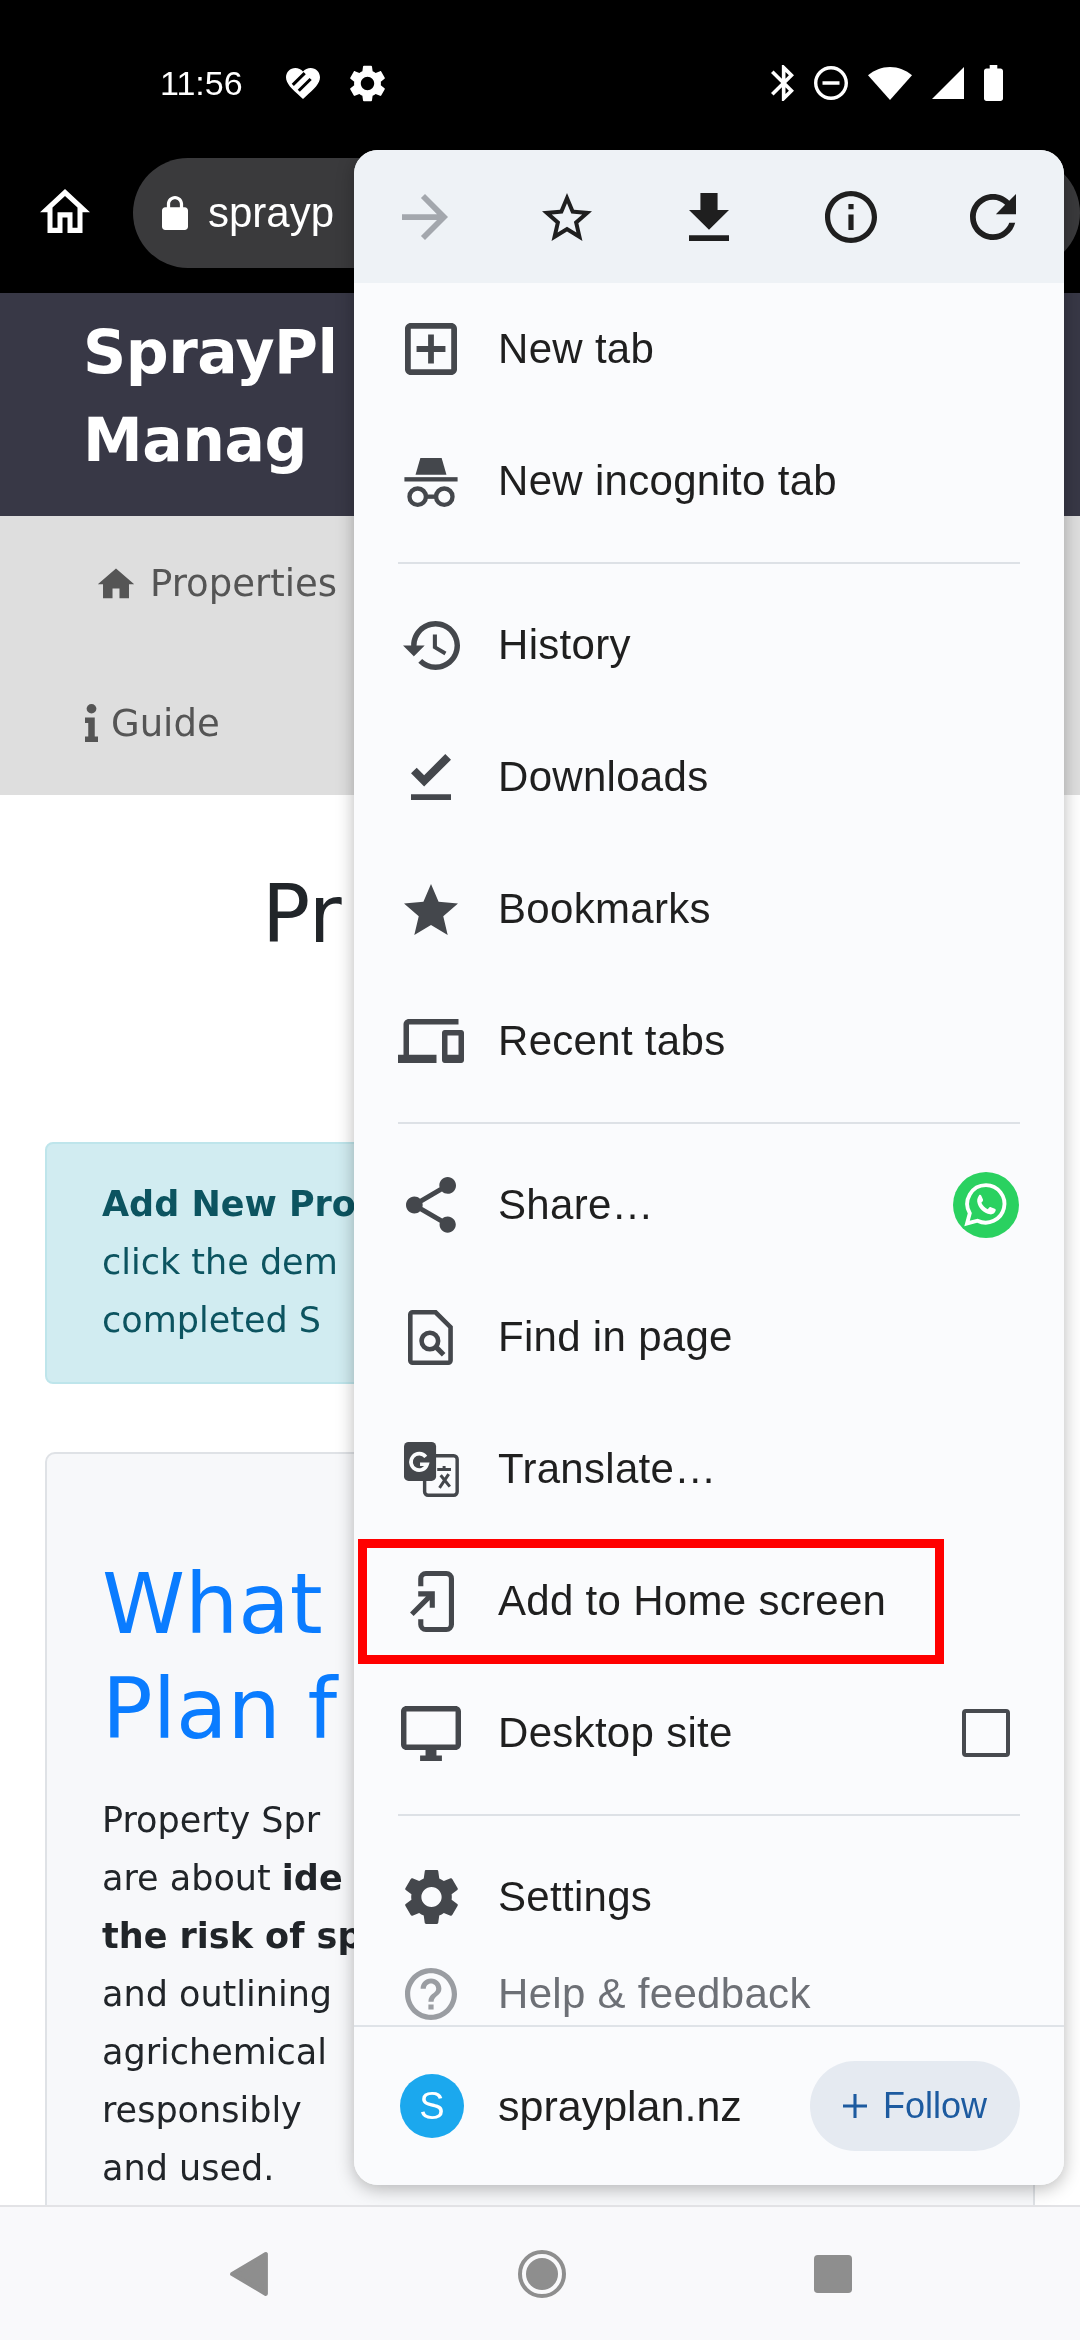 This screenshot has height=2340, width=1080. I want to click on battery-icon, so click(993, 83).